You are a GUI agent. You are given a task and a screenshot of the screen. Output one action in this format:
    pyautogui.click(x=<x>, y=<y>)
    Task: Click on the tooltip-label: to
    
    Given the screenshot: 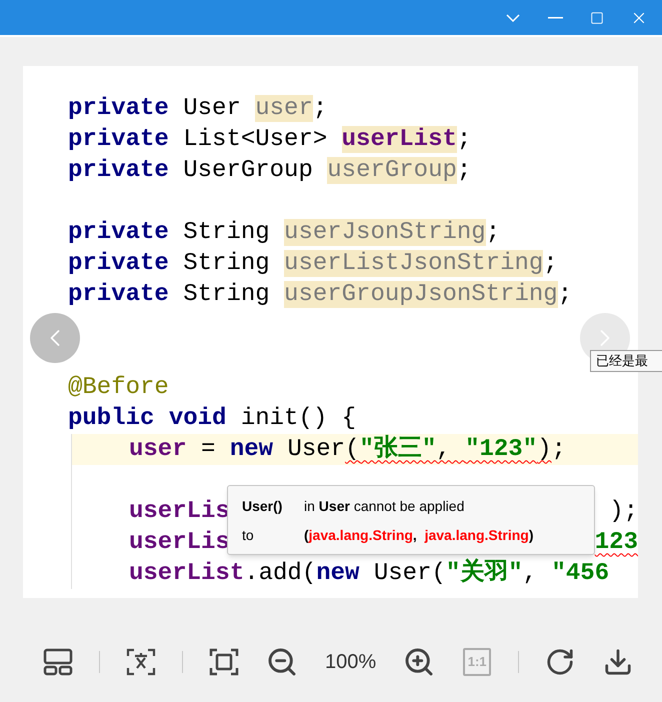 What is the action you would take?
    pyautogui.click(x=248, y=535)
    